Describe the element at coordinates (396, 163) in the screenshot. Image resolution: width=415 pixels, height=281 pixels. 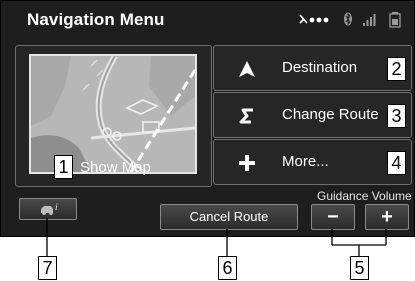
I see `callout-4: 4` at that location.